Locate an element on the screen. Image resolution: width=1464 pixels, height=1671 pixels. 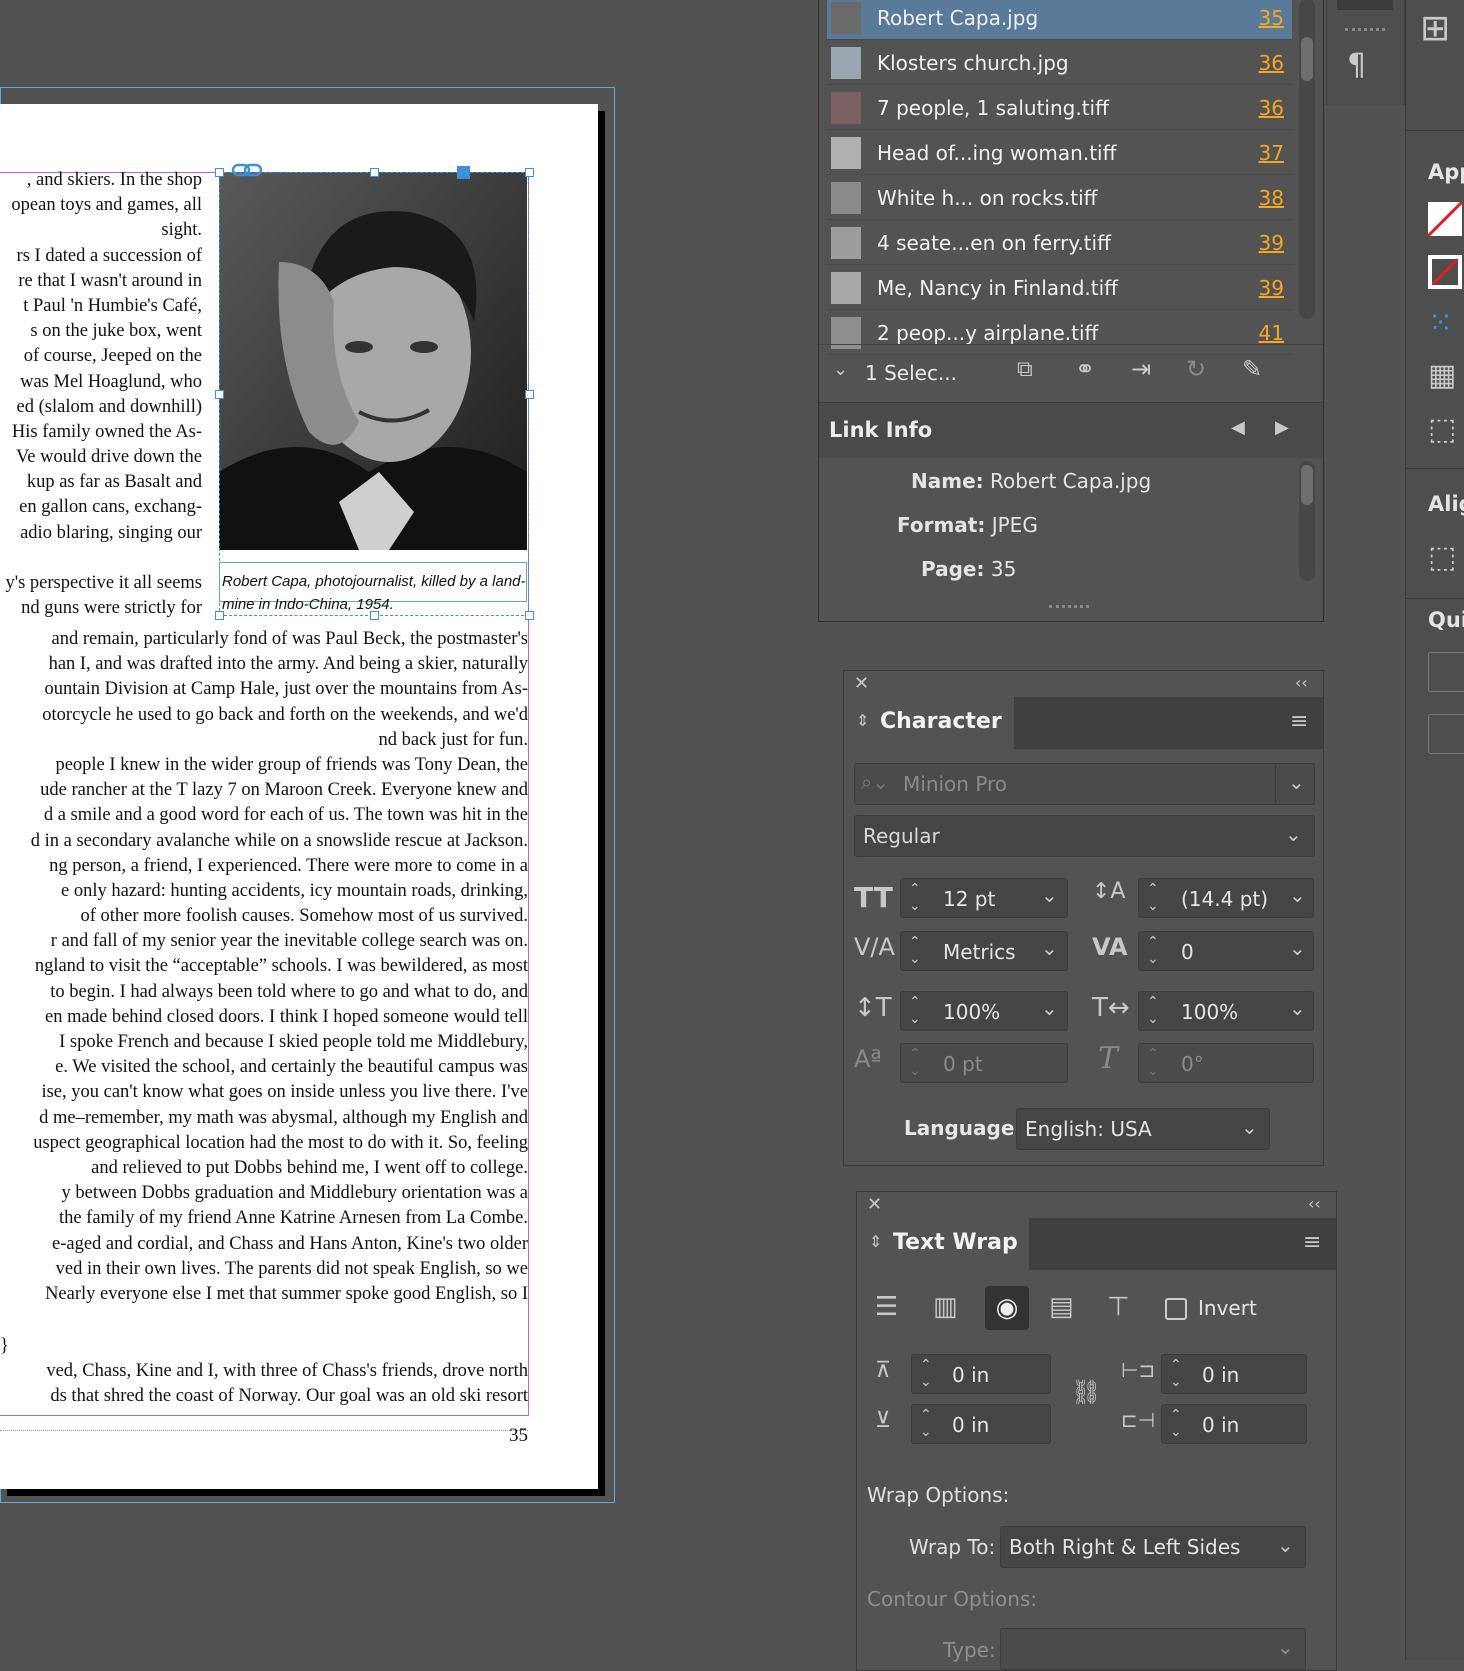
paragraph-styles-icon: ¶ is located at coordinates (1356, 65).